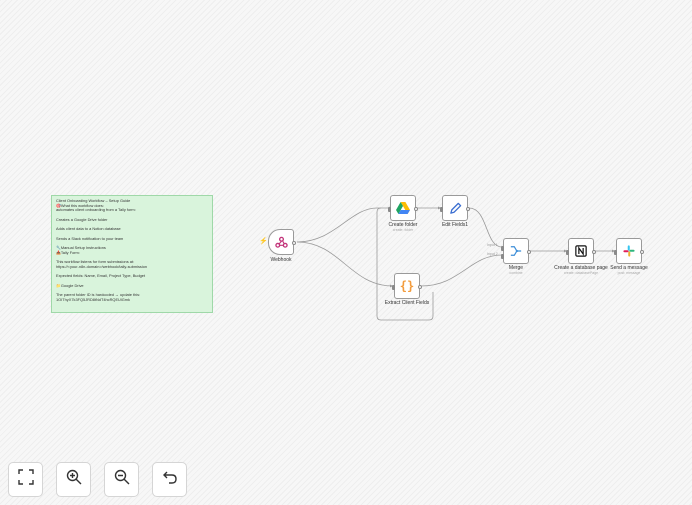  Describe the element at coordinates (441, 209) in the screenshot. I see `edit-fields-input-handle` at that location.